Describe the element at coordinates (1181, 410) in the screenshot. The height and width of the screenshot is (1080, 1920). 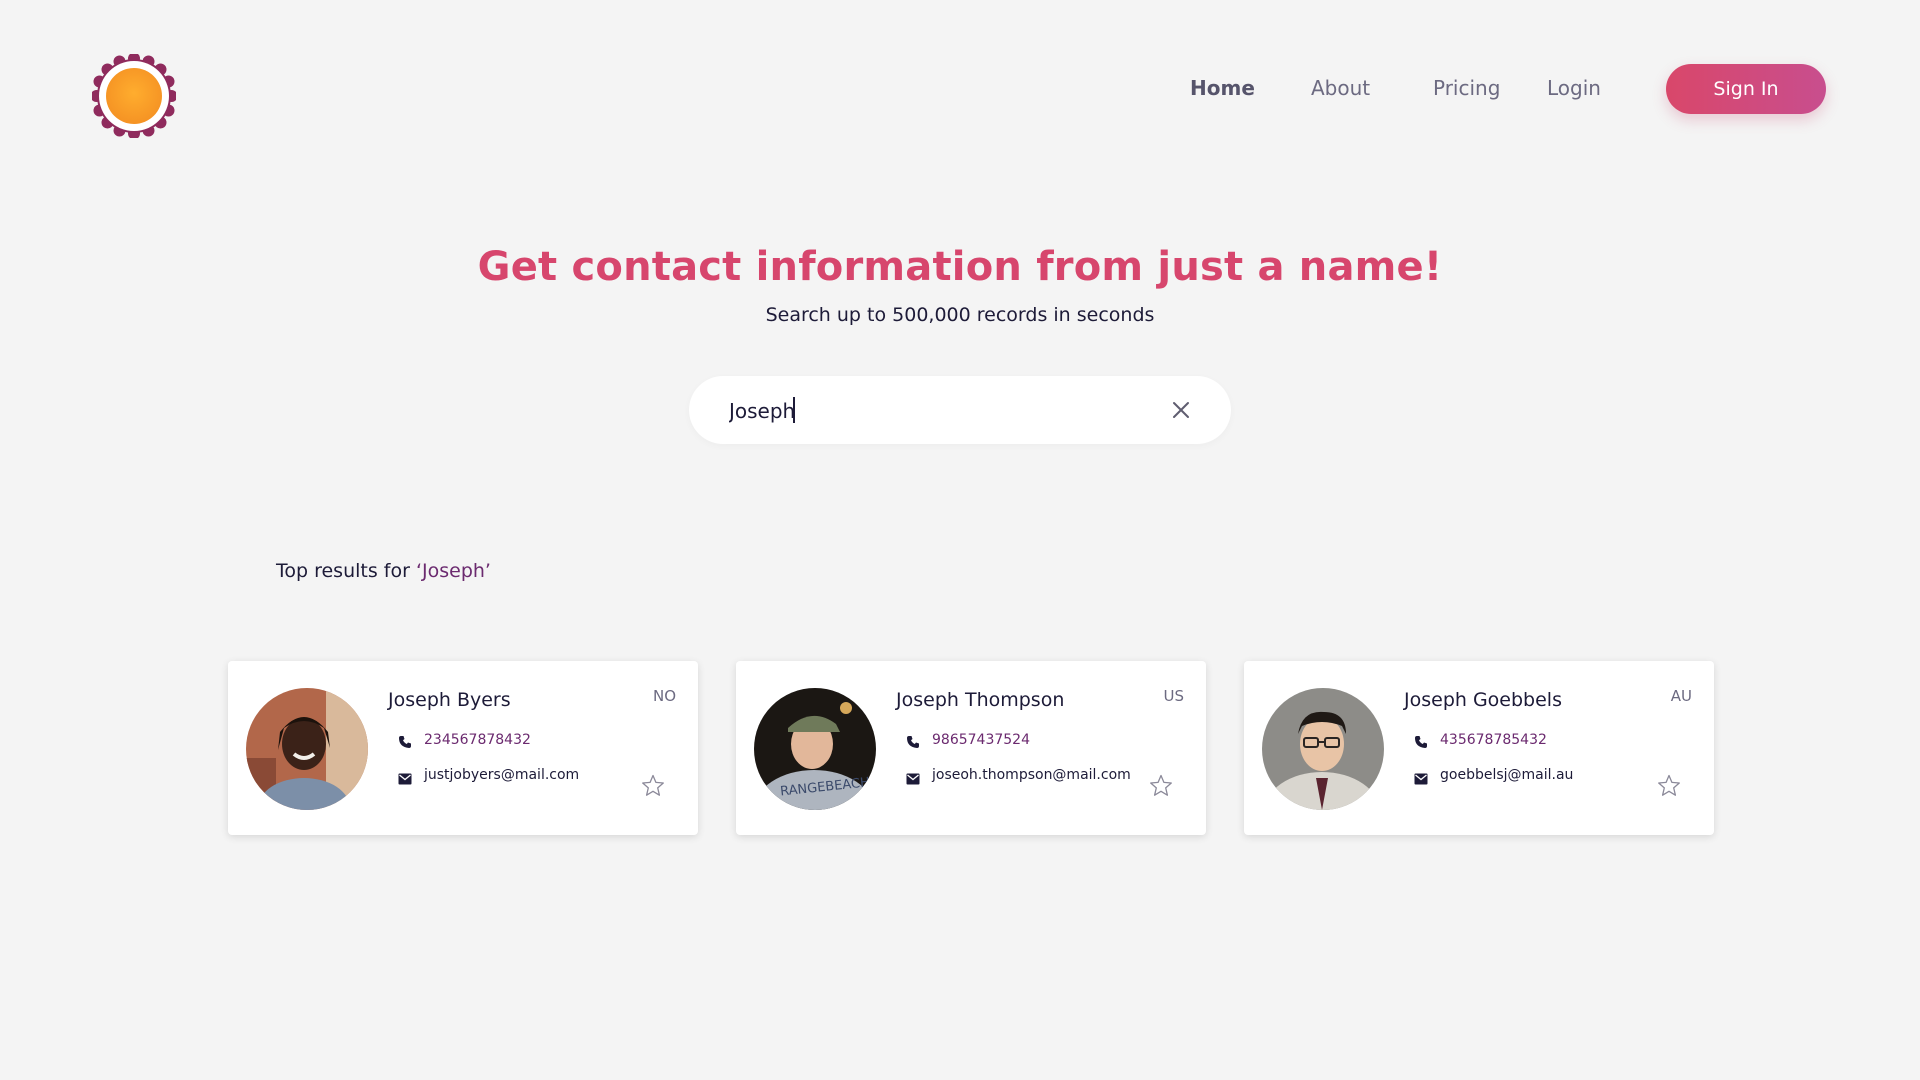
I see `close-icon` at that location.